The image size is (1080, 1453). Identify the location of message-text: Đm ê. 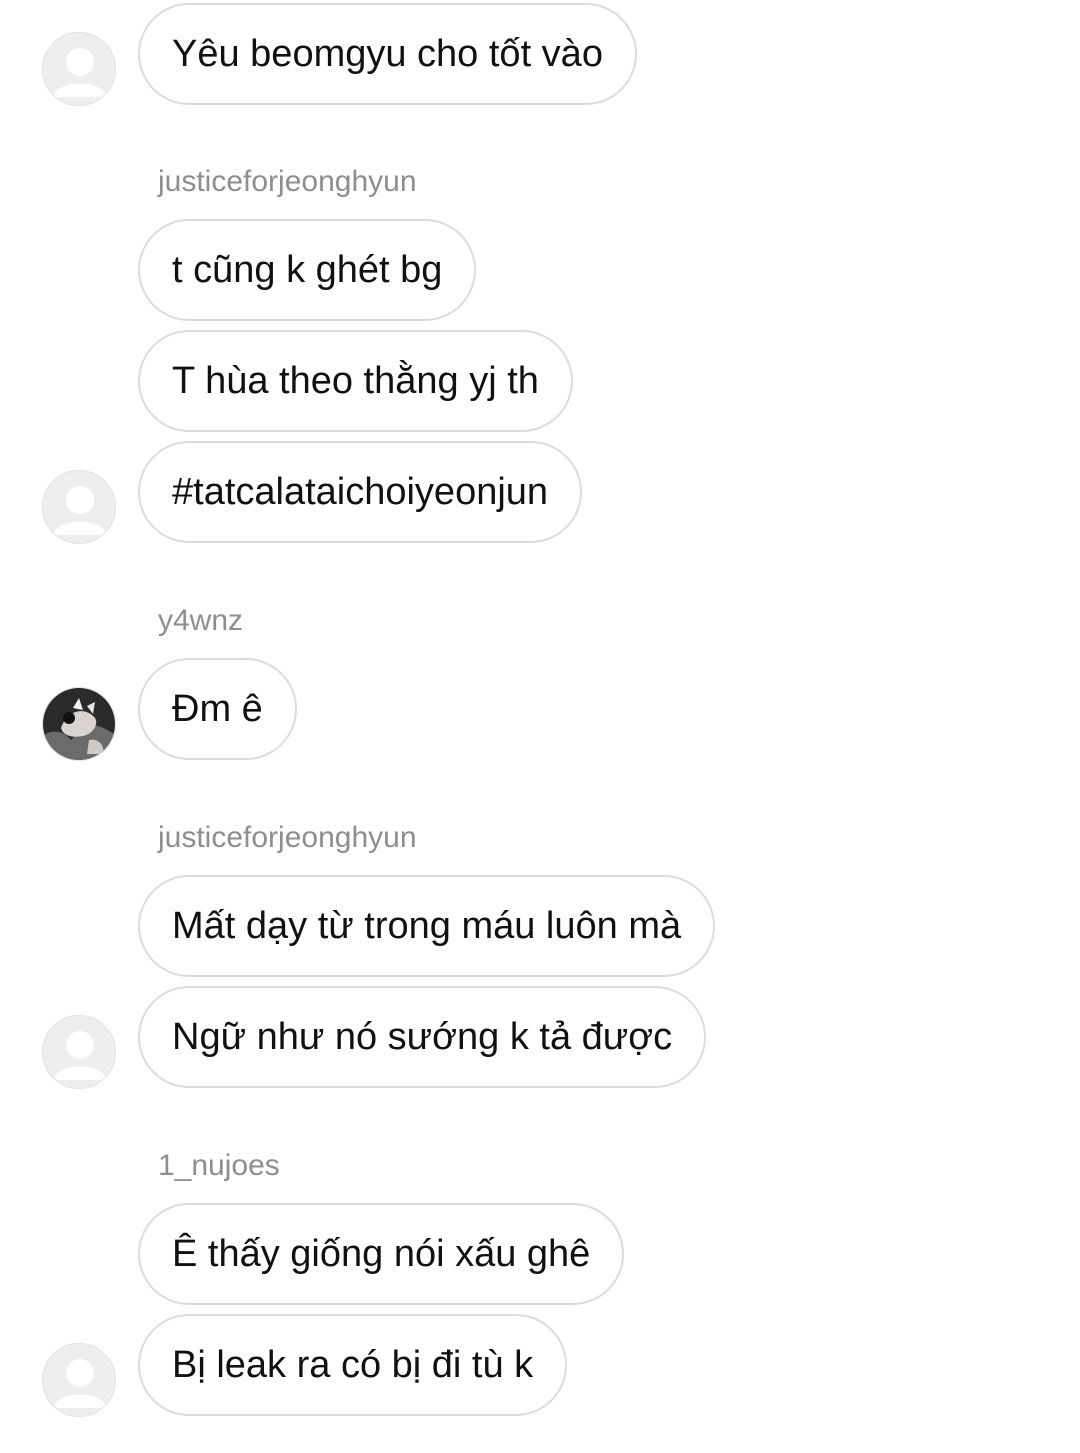
(217, 708).